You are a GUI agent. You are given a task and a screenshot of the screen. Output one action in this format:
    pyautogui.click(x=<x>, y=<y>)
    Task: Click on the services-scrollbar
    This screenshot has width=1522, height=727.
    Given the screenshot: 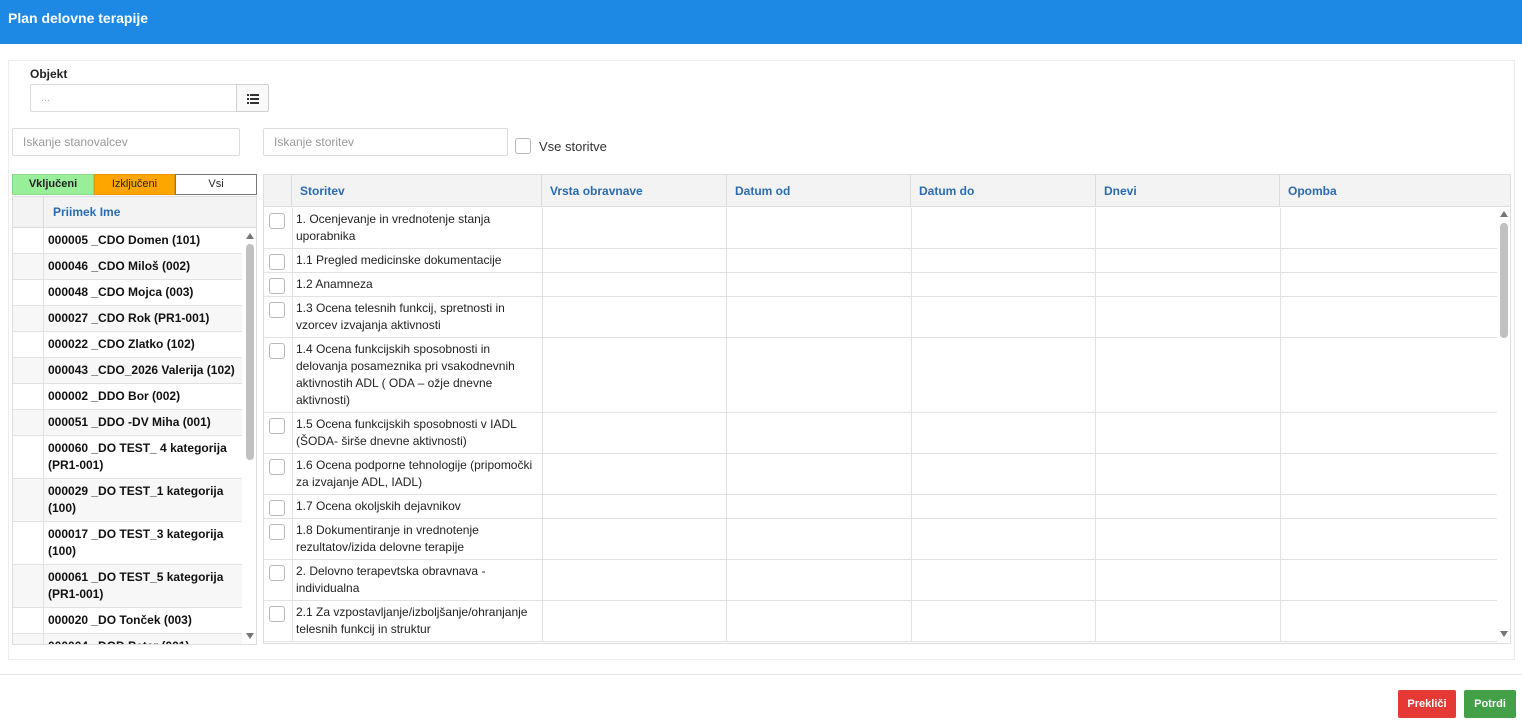 What is the action you would take?
    pyautogui.click(x=1503, y=425)
    